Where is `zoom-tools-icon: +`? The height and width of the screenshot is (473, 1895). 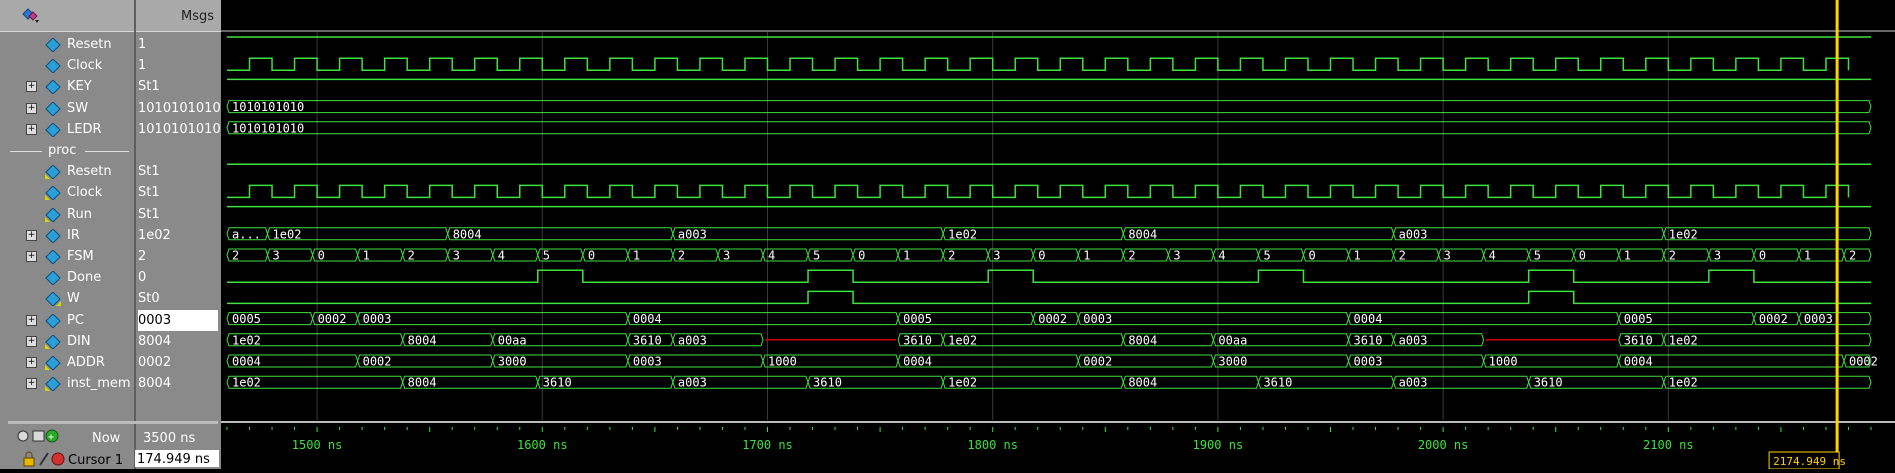
zoom-tools-icon: + is located at coordinates (39, 436).